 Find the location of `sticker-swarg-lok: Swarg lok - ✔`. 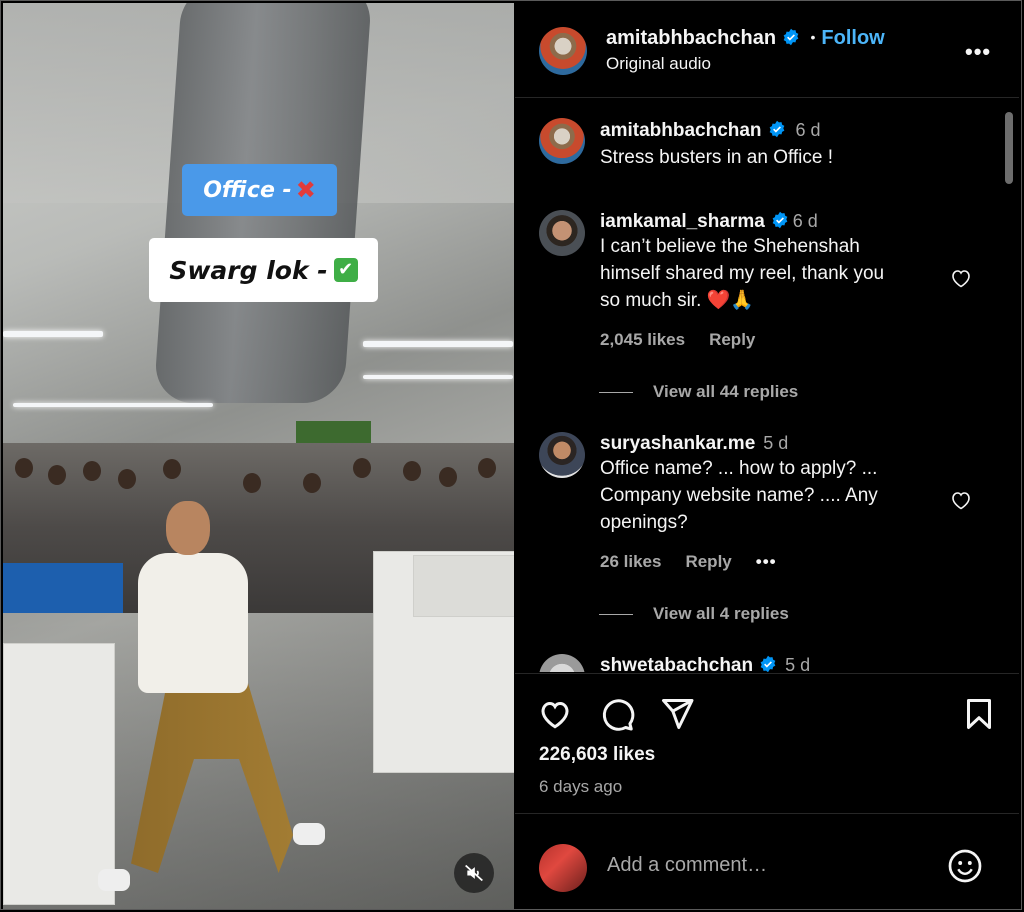

sticker-swarg-lok: Swarg lok - ✔ is located at coordinates (263, 270).